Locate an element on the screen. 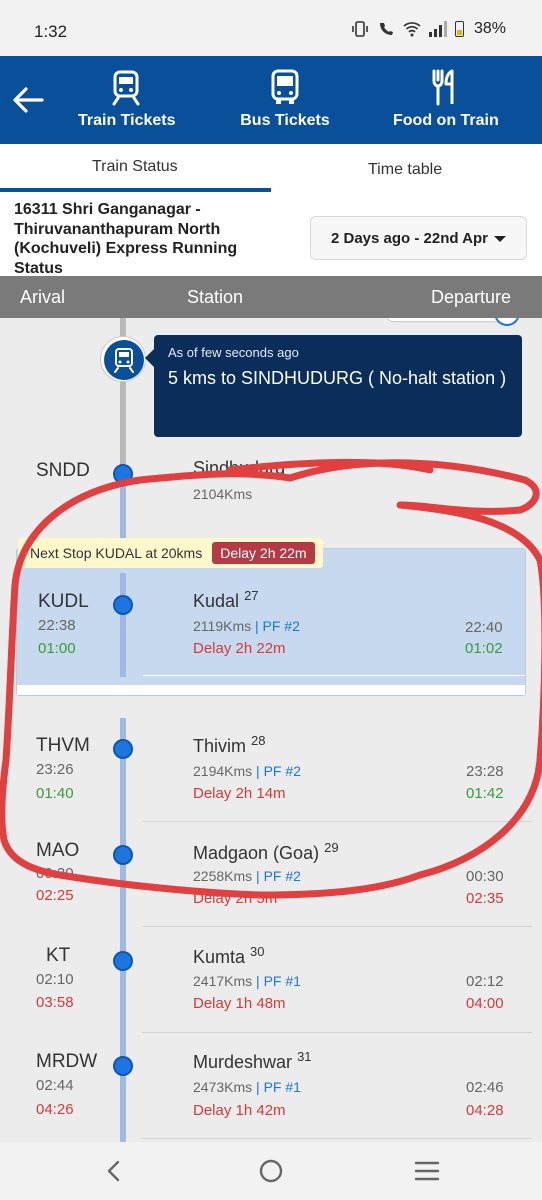 This screenshot has width=542, height=1200. live-message: 5 kms to SINDHUDURG ( No-halt station ) is located at coordinates (337, 378).